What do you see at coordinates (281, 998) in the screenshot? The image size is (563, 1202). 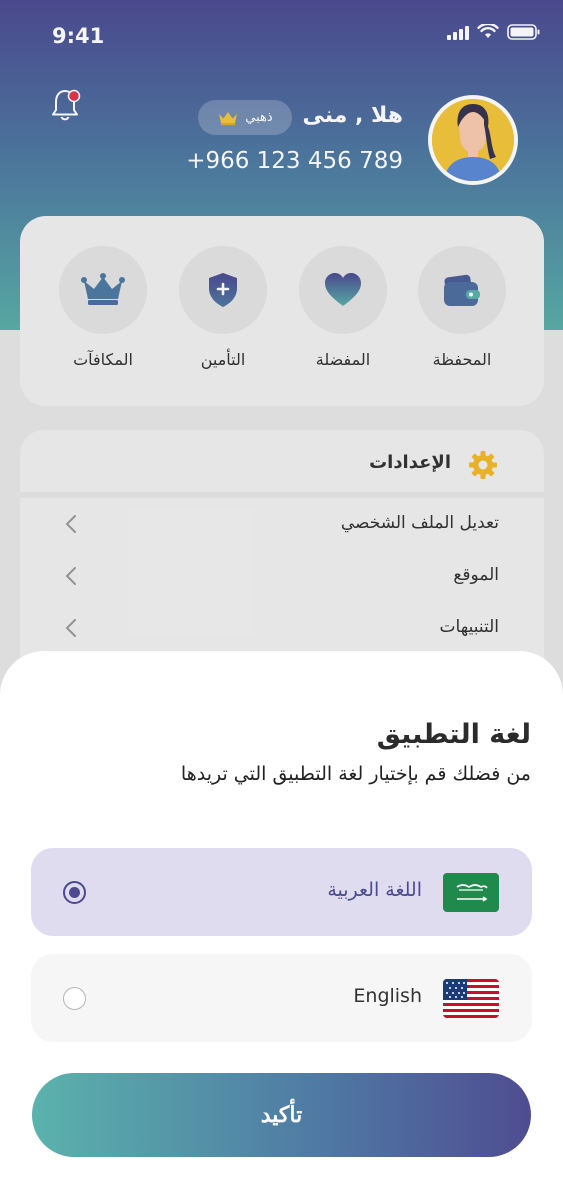 I see `language-option-english: English` at bounding box center [281, 998].